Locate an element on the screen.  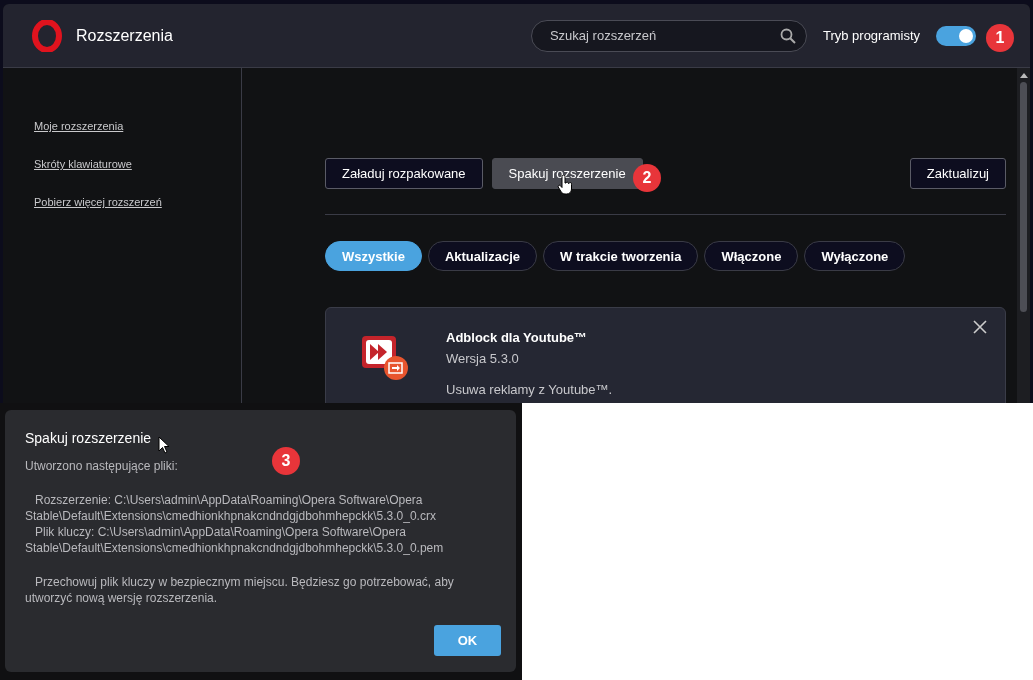
search-icon is located at coordinates (787, 35).